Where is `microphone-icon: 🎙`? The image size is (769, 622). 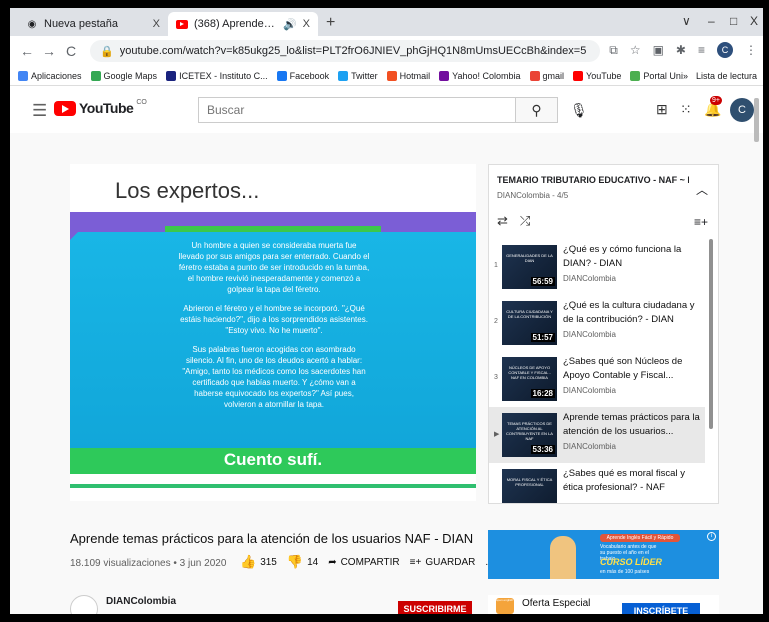 microphone-icon: 🎙 is located at coordinates (579, 110).